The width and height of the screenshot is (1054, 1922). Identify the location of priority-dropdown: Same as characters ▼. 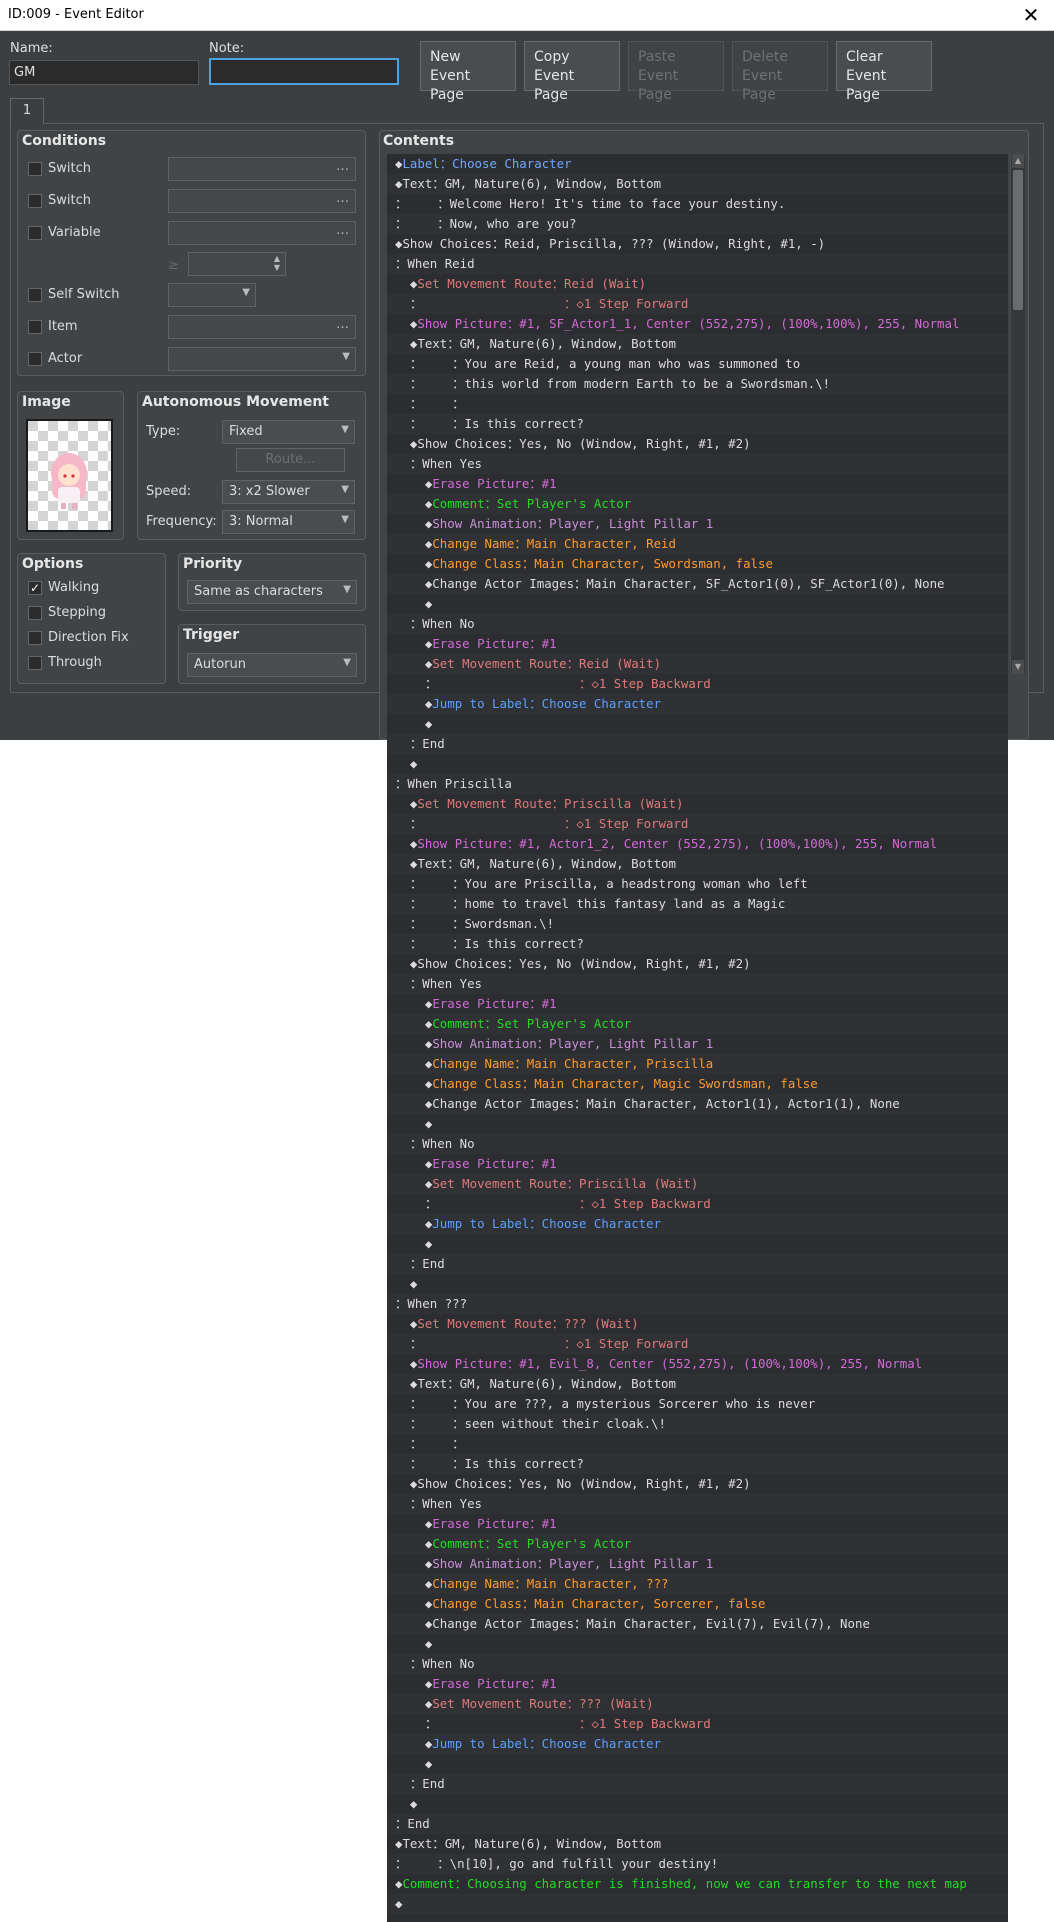
(272, 592).